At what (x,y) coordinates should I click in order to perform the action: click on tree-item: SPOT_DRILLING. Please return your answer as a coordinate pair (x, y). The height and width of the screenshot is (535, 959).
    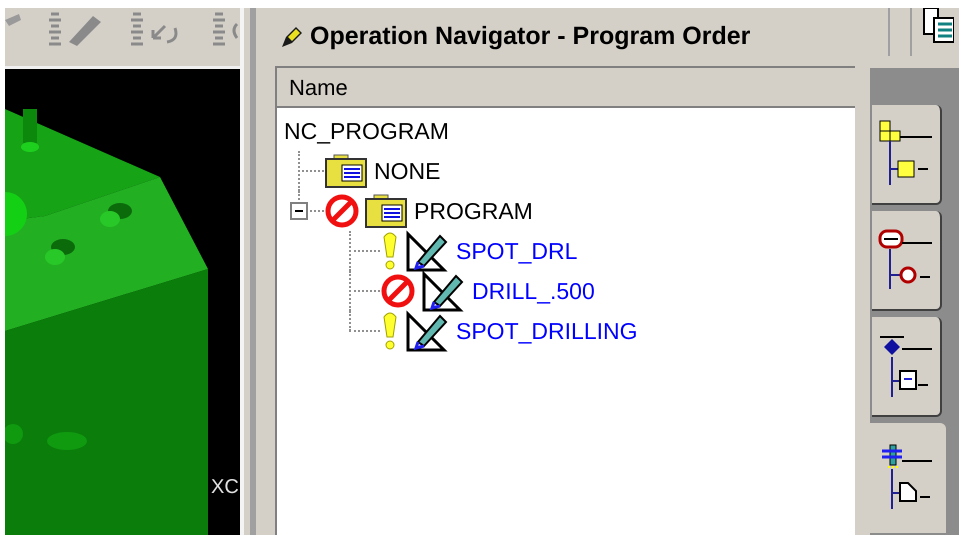
    Looking at the image, I should click on (547, 331).